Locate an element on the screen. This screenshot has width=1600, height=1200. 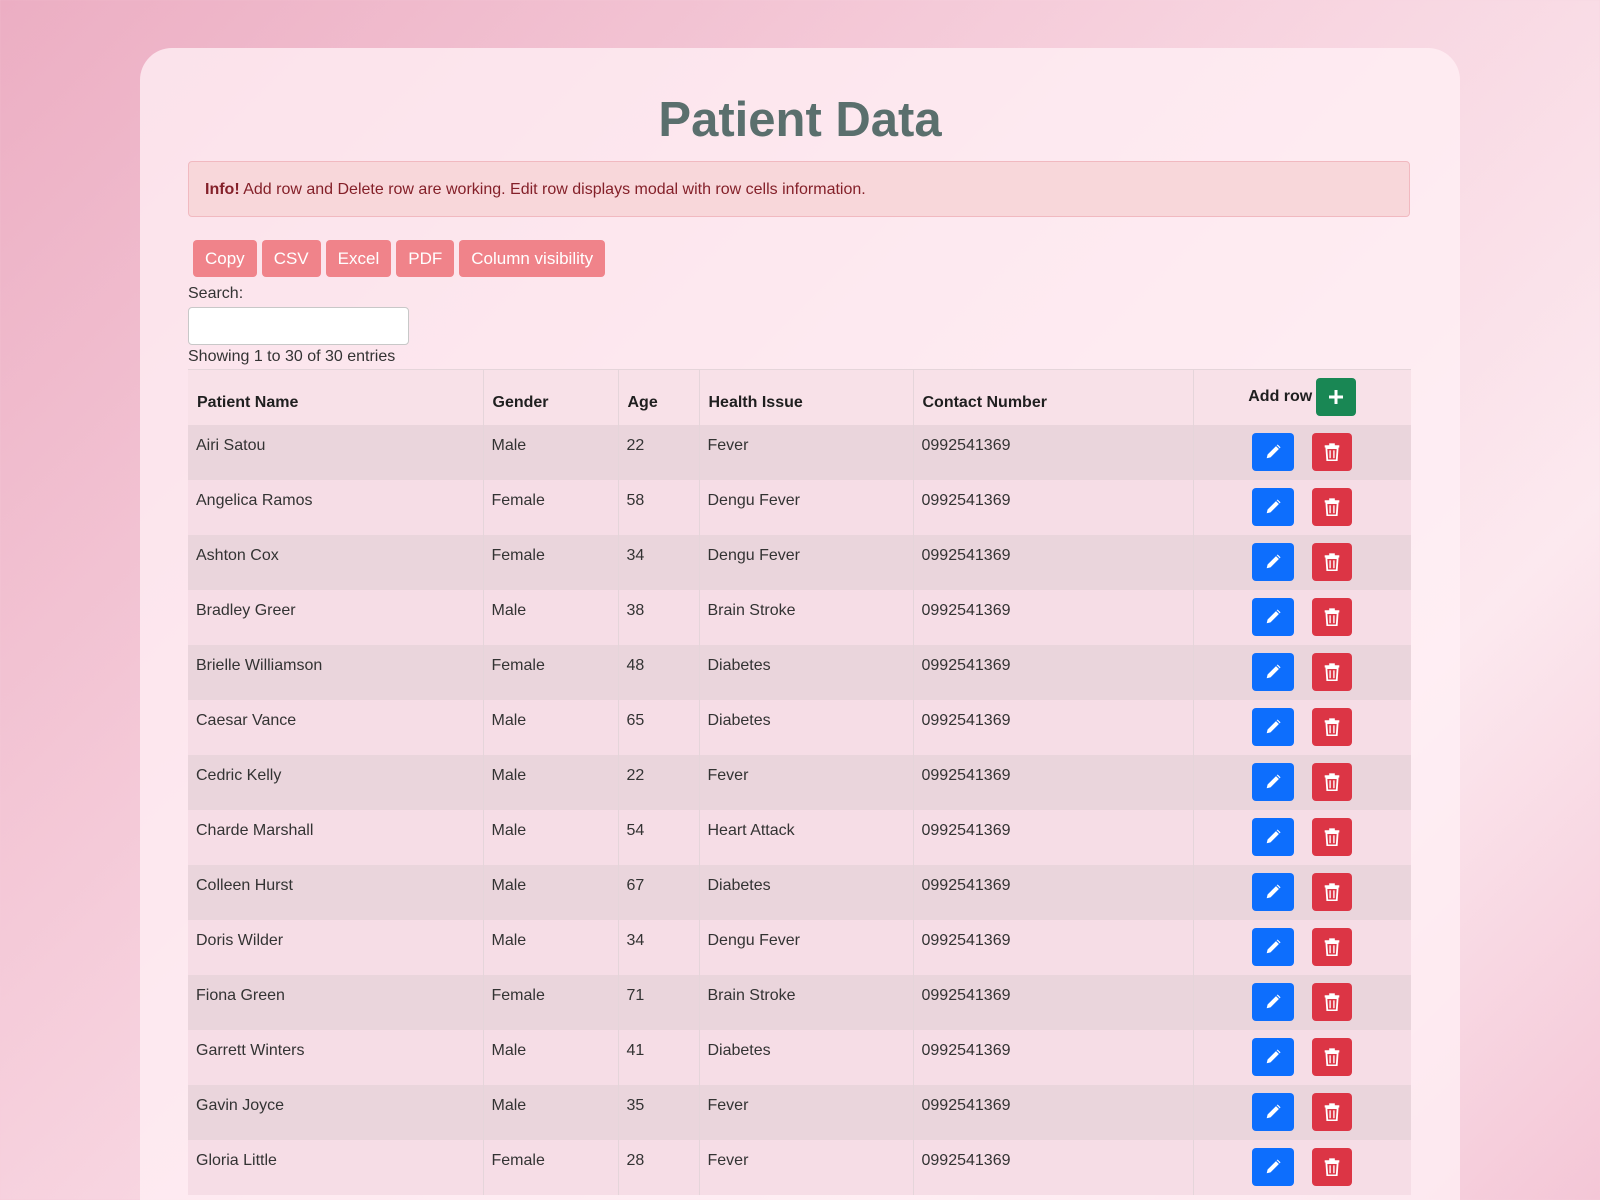
copy-button: Copy is located at coordinates (225, 258).